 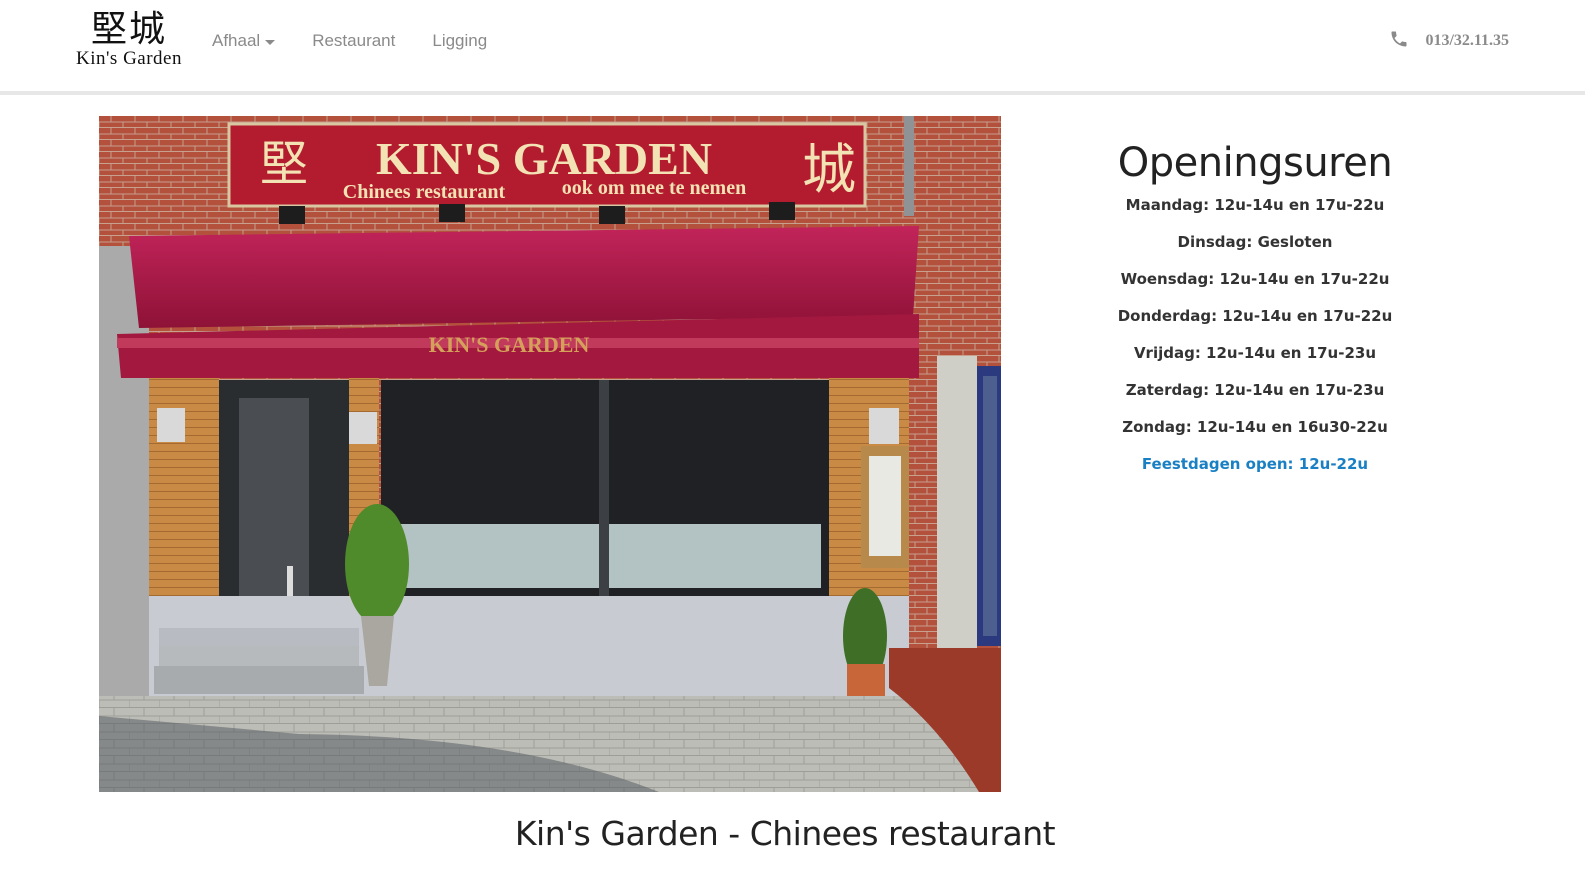 I want to click on hours-row: Zondag: 12u-14u en 16u30-22u, so click(x=1255, y=427).